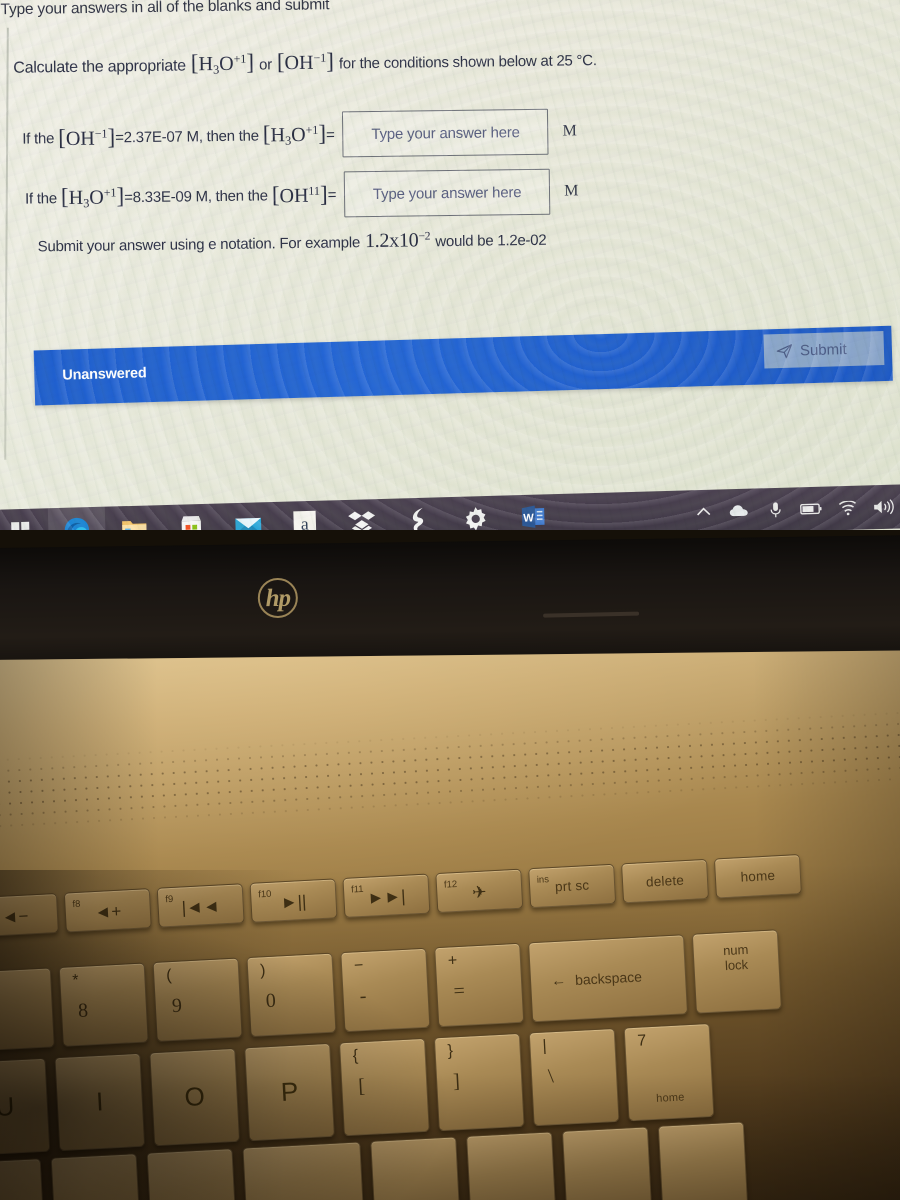 The height and width of the screenshot is (1200, 900). What do you see at coordinates (330, 135) in the screenshot?
I see `row1-target-equals: =` at bounding box center [330, 135].